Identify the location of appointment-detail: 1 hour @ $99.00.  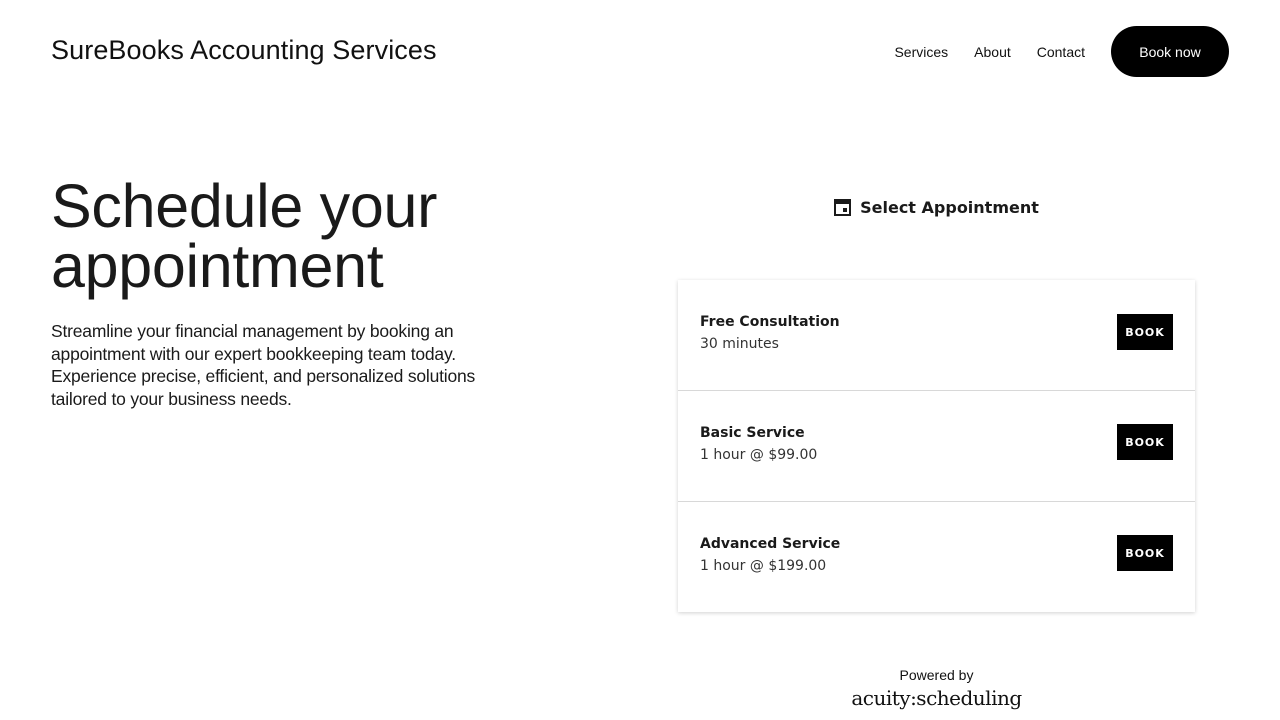
(759, 455).